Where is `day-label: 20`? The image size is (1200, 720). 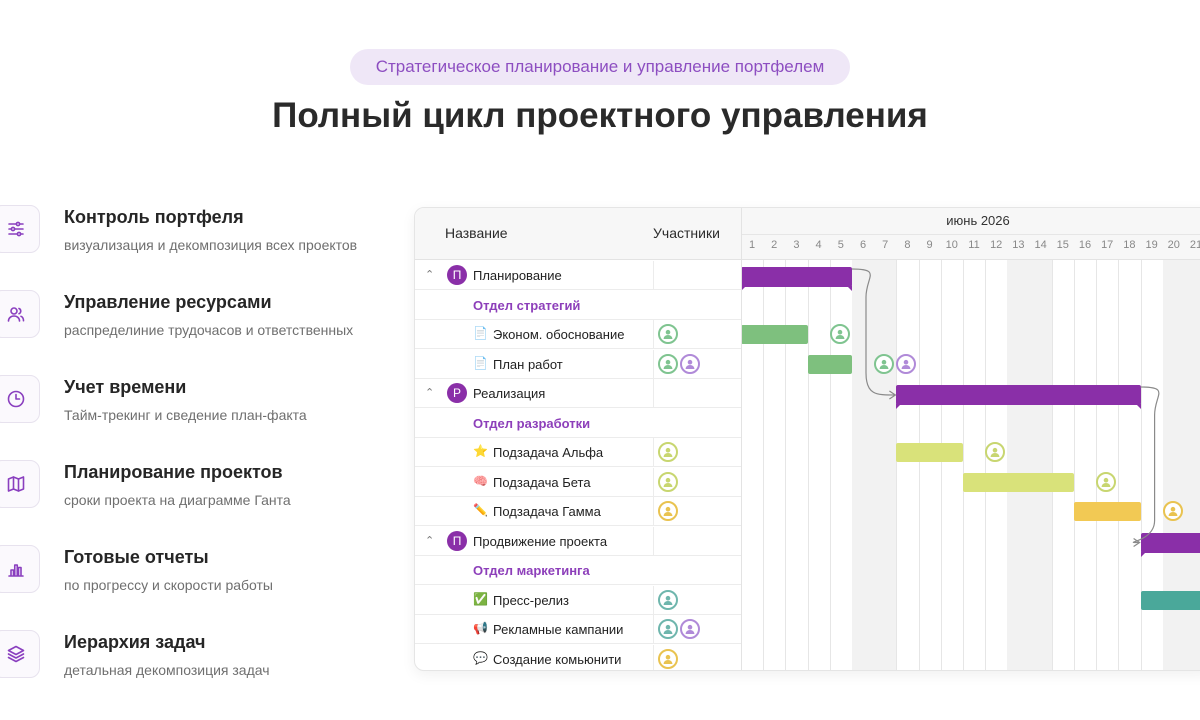 day-label: 20 is located at coordinates (1173, 245).